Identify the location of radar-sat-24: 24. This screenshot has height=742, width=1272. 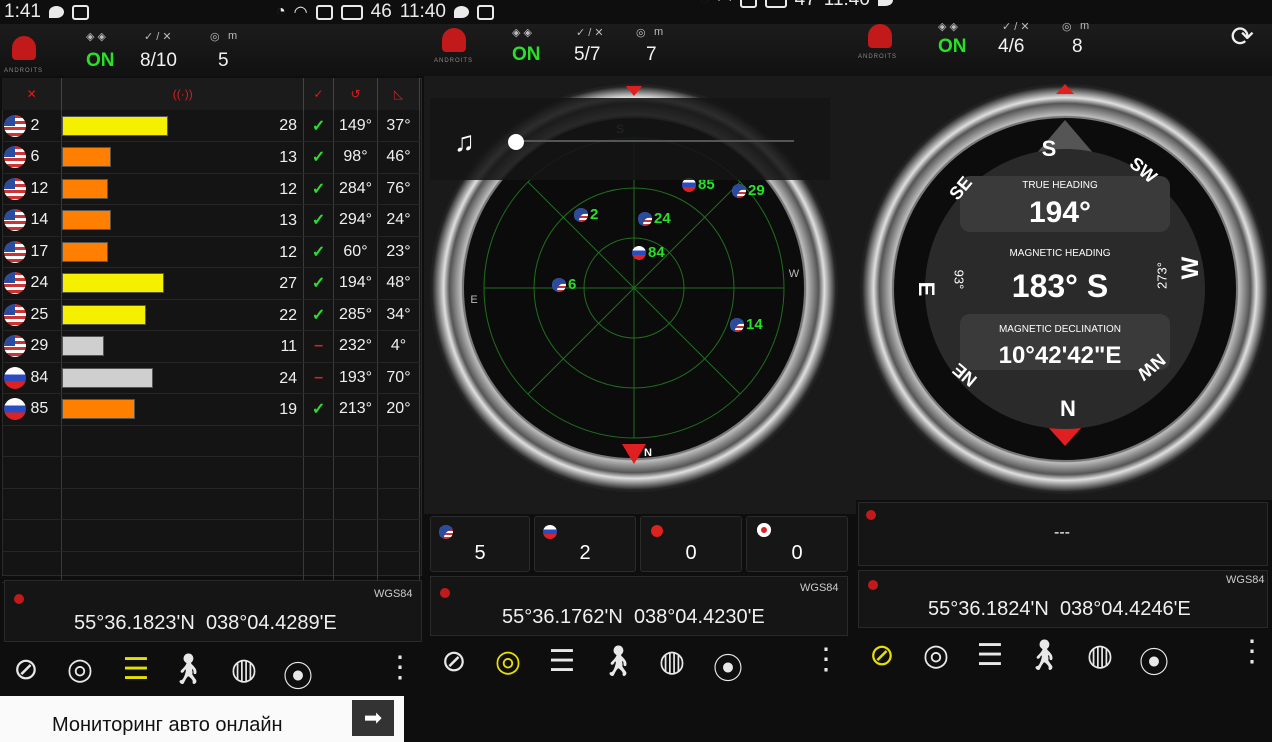
(654, 218).